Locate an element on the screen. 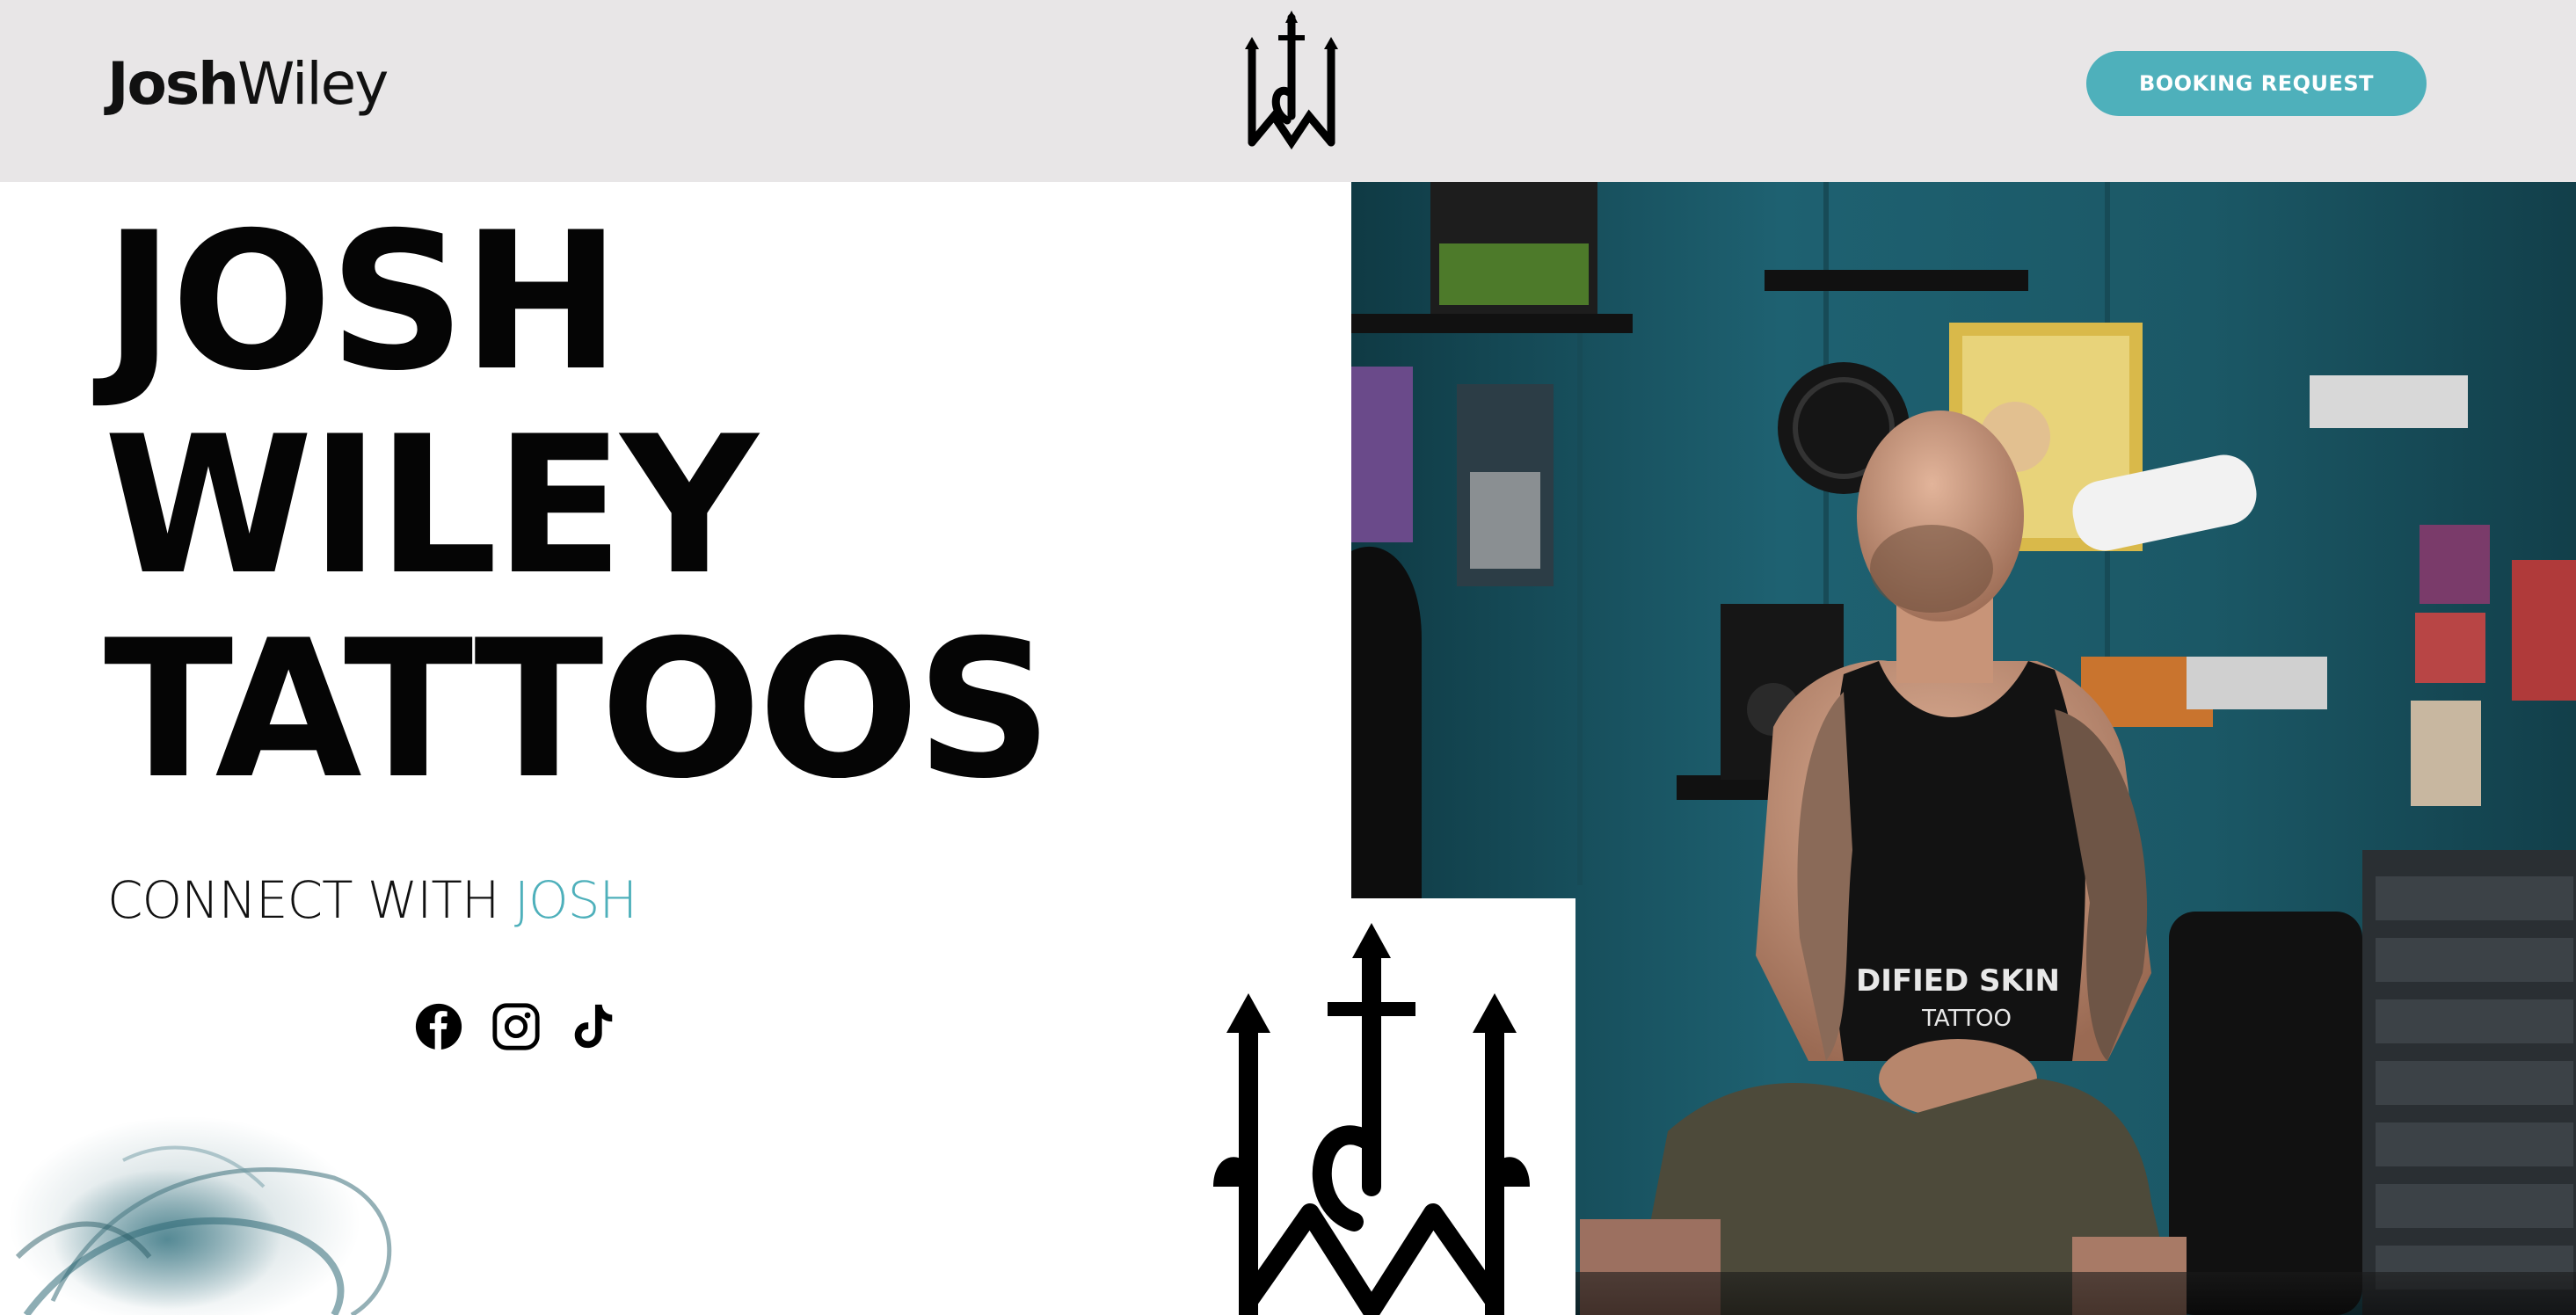 The image size is (2576, 1315). connect-prefix: CONNECT WITH is located at coordinates (310, 900).